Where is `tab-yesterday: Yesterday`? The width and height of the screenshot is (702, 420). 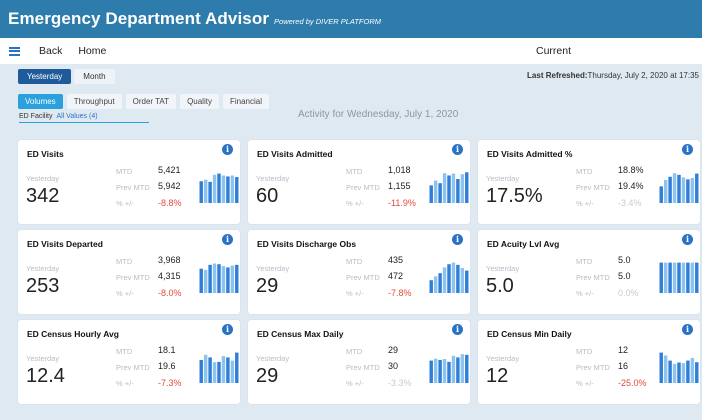
tab-yesterday: Yesterday is located at coordinates (45, 76).